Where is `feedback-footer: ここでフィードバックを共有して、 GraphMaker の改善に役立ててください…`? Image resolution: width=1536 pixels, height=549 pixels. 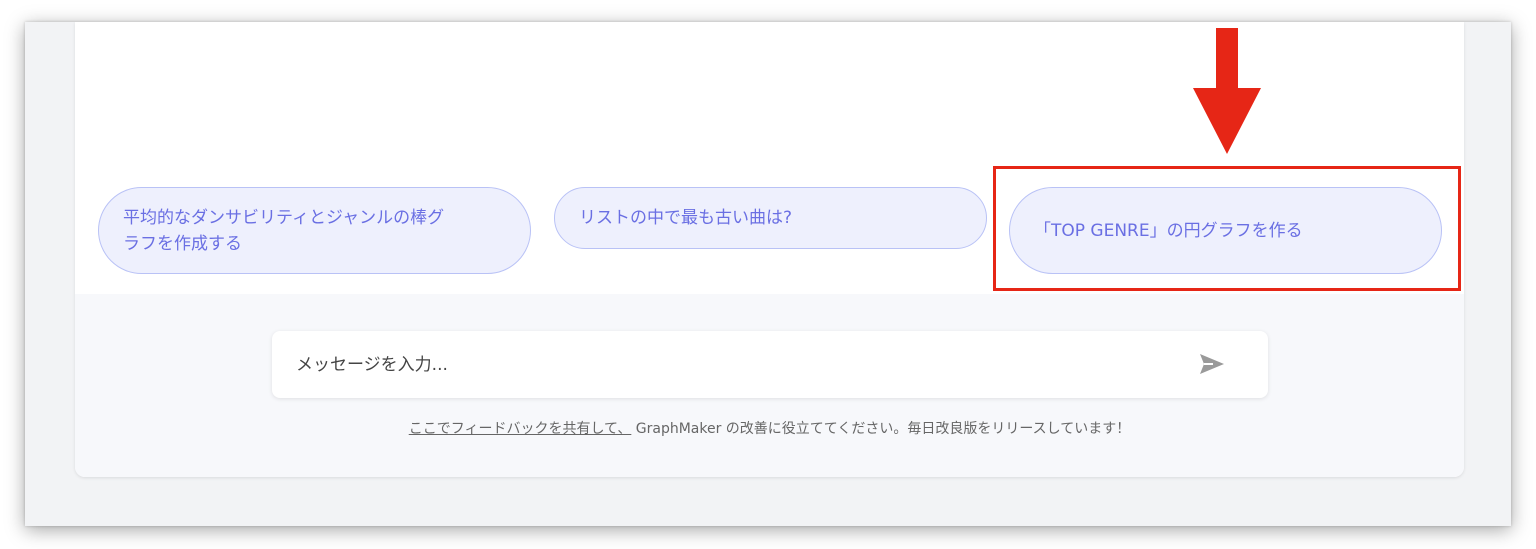
feedback-footer: ここでフィードバックを共有して、 GraphMaker の改善に役立ててください… is located at coordinates (769, 428).